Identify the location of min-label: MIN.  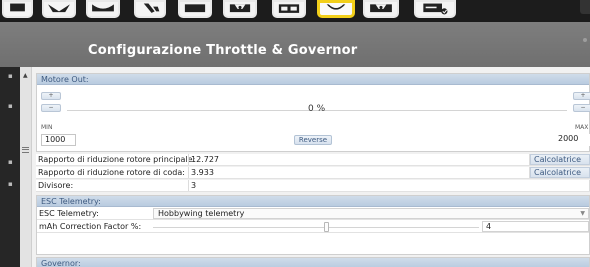
(47, 127).